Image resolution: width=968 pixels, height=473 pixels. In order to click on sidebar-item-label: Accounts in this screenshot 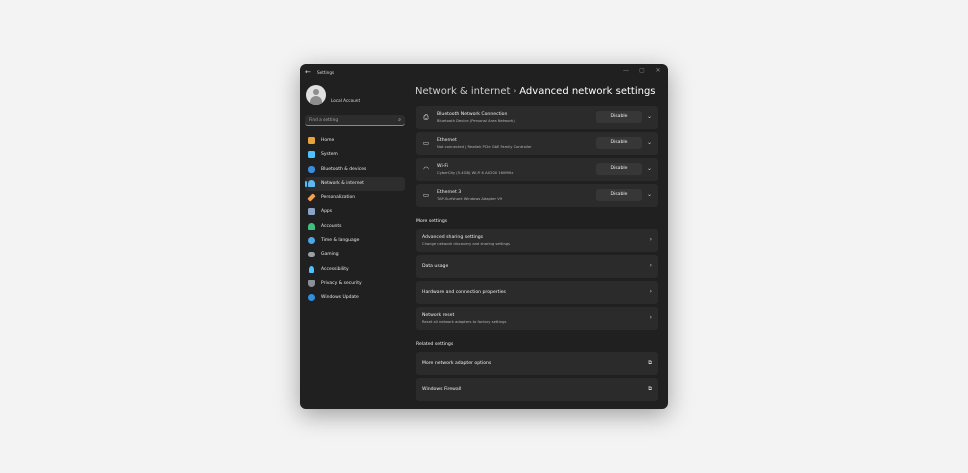, I will do `click(331, 226)`.